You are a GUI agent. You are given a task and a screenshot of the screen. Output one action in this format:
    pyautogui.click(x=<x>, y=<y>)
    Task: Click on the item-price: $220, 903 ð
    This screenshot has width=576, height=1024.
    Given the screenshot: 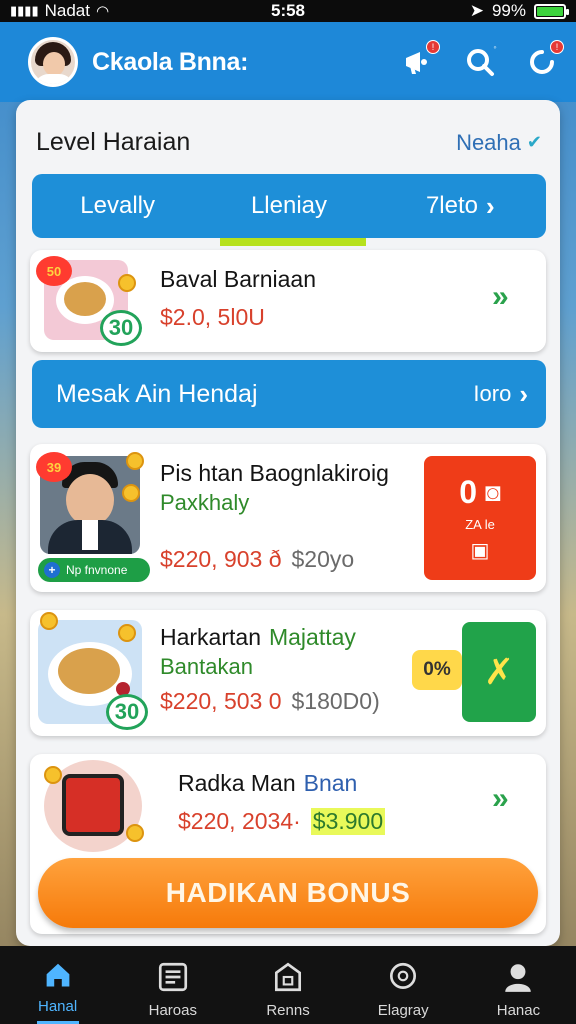 What is the action you would take?
    pyautogui.click(x=221, y=559)
    